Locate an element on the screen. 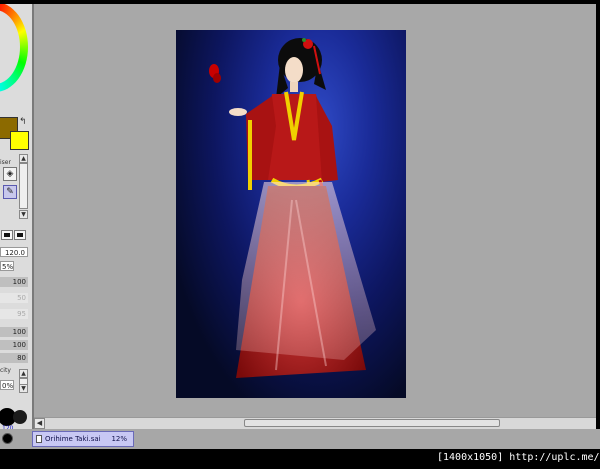  pen-icon: ✎ is located at coordinates (10, 192).